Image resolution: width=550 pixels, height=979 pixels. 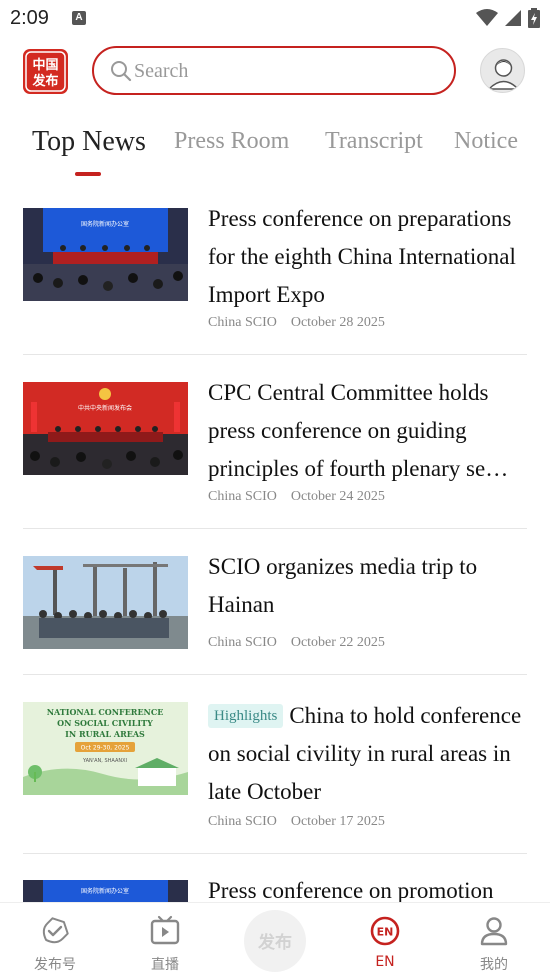 I want to click on tab-press-room: Press Room, so click(x=231, y=141).